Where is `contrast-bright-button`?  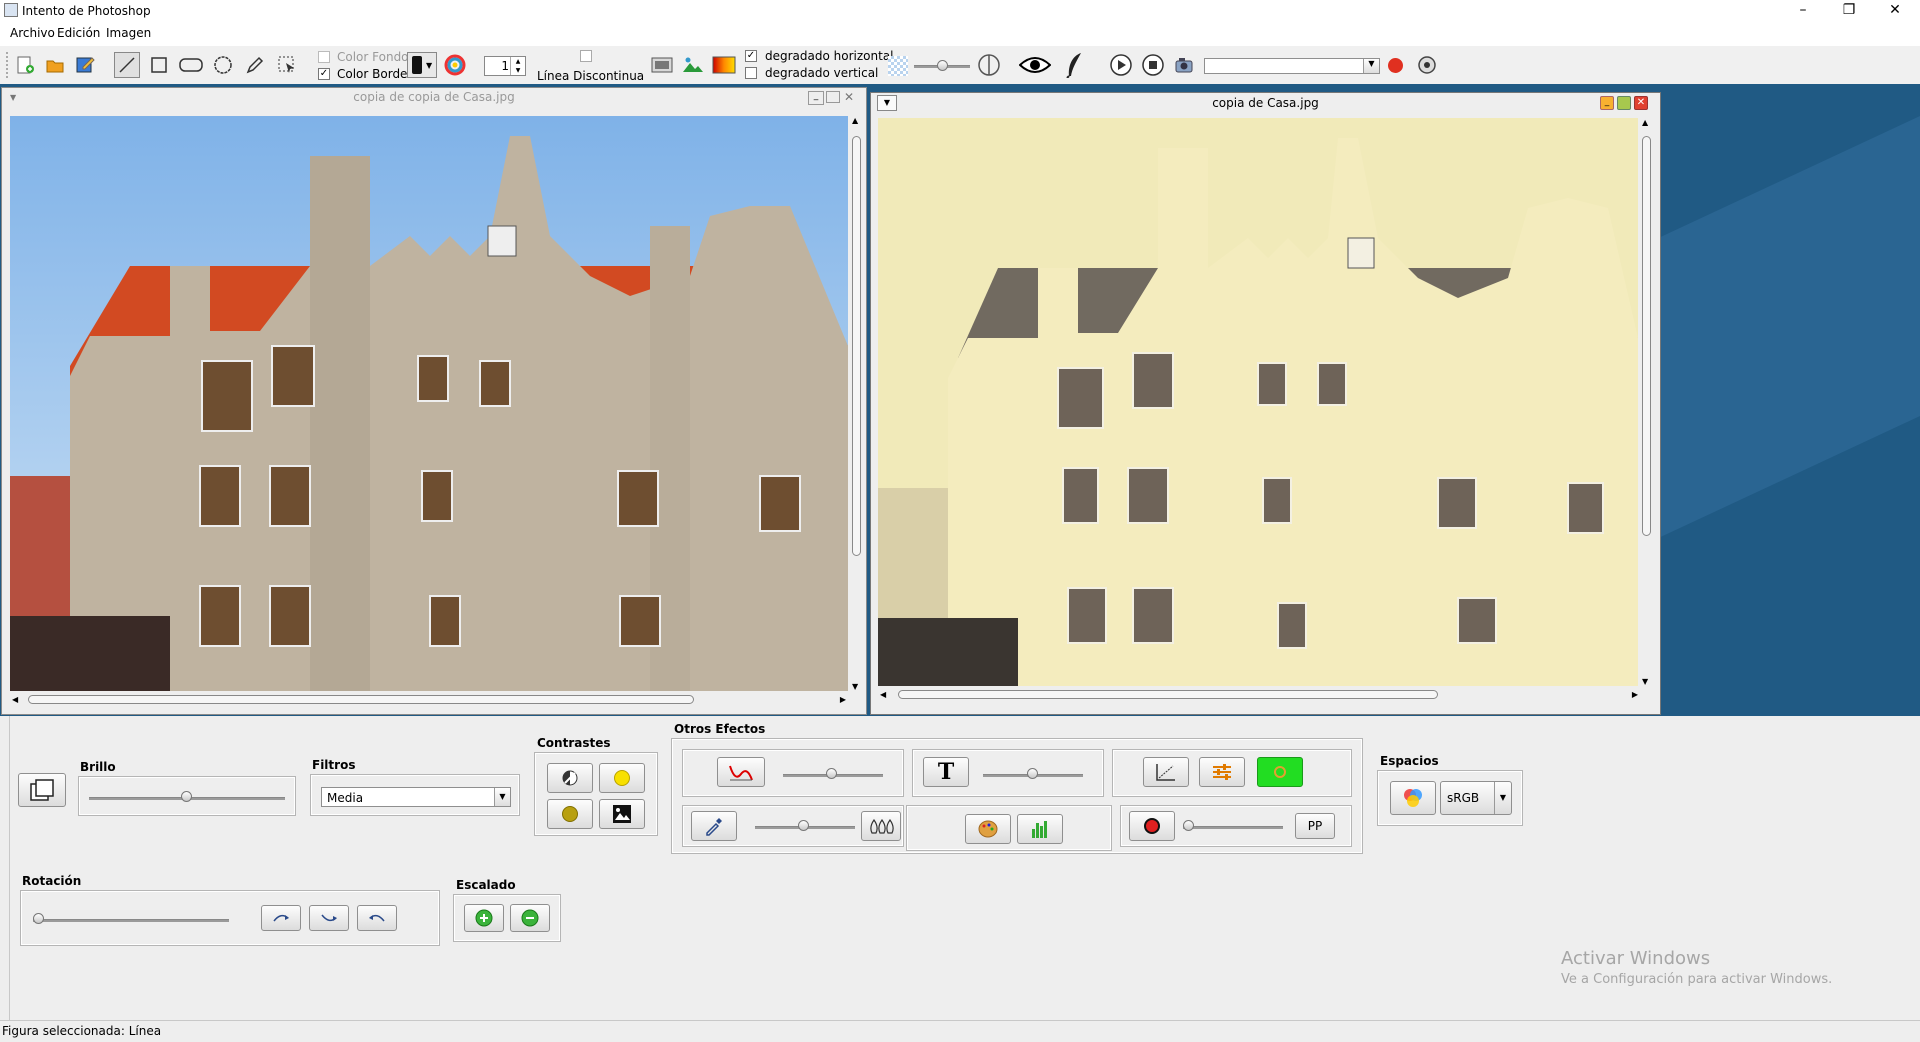 contrast-bright-button is located at coordinates (622, 778).